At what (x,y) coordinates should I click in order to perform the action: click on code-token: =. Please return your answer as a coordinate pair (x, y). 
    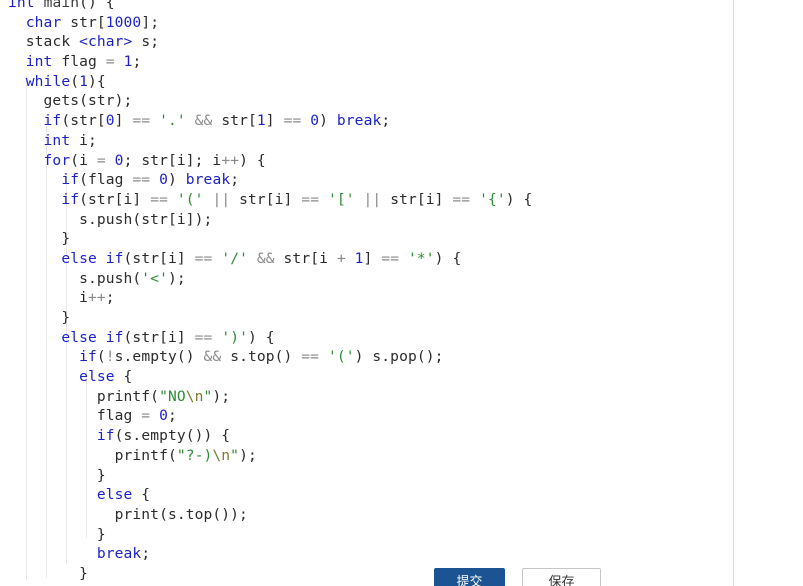
    Looking at the image, I should click on (110, 62).